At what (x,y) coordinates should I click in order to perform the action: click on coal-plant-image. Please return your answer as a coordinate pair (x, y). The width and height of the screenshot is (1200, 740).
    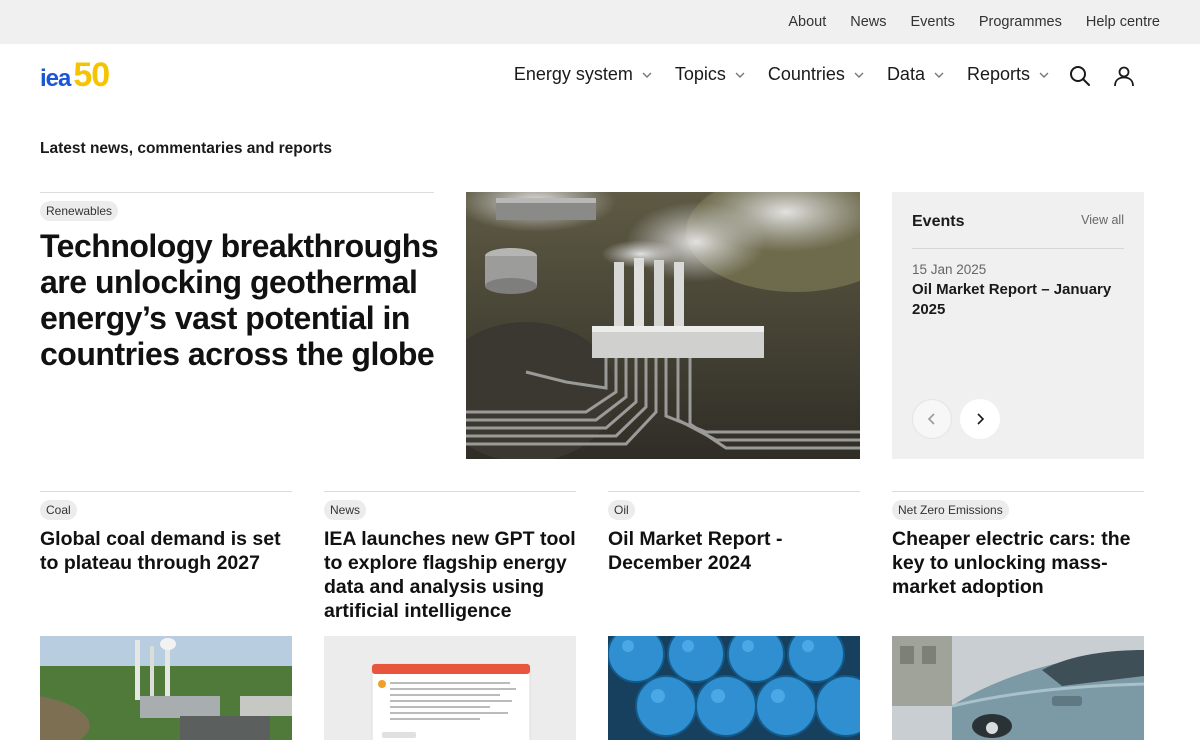
    Looking at the image, I should click on (166, 688).